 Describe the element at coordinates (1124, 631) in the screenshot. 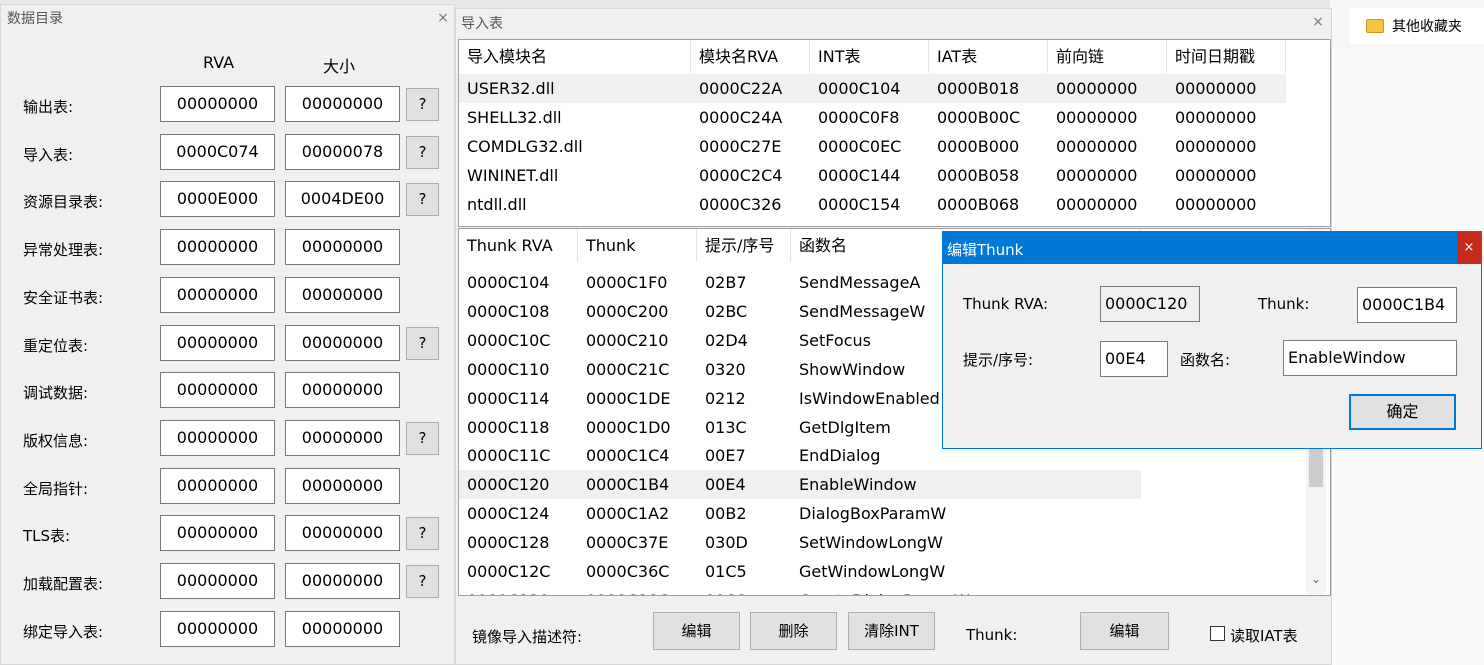

I see `thunk-edit-button: 编辑` at that location.